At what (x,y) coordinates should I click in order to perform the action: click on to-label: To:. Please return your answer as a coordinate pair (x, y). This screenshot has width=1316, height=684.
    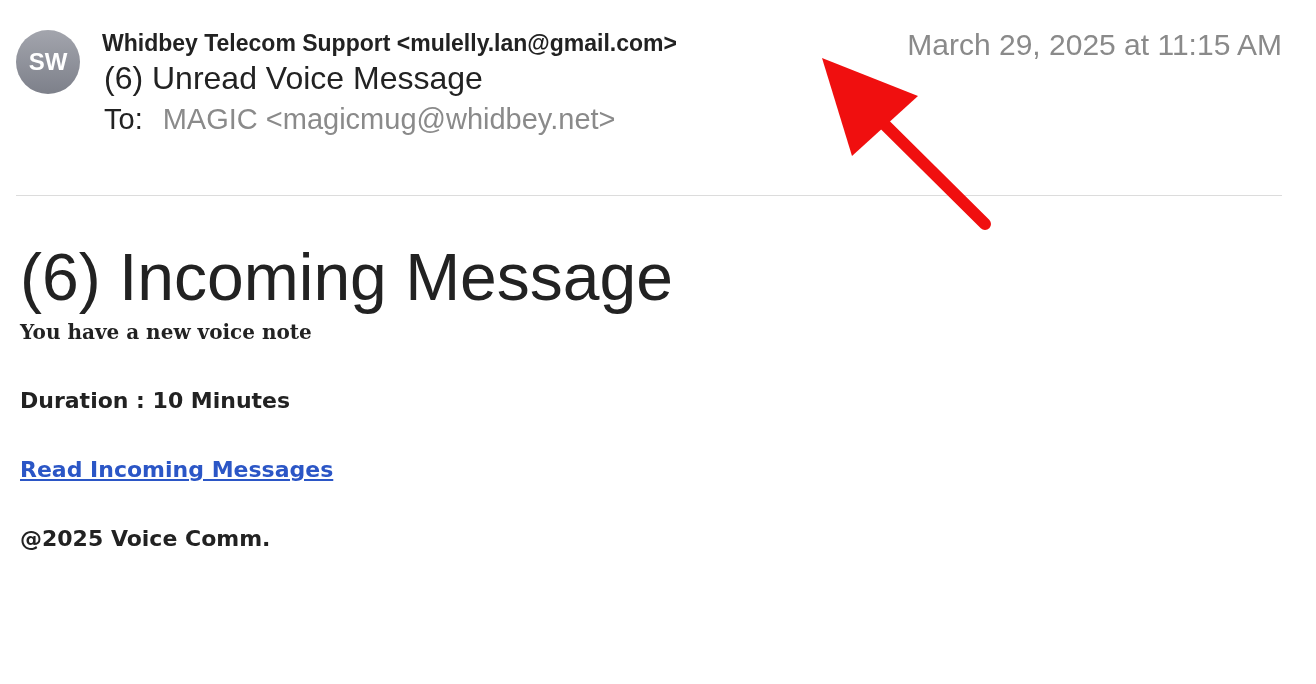
    Looking at the image, I should click on (123, 119).